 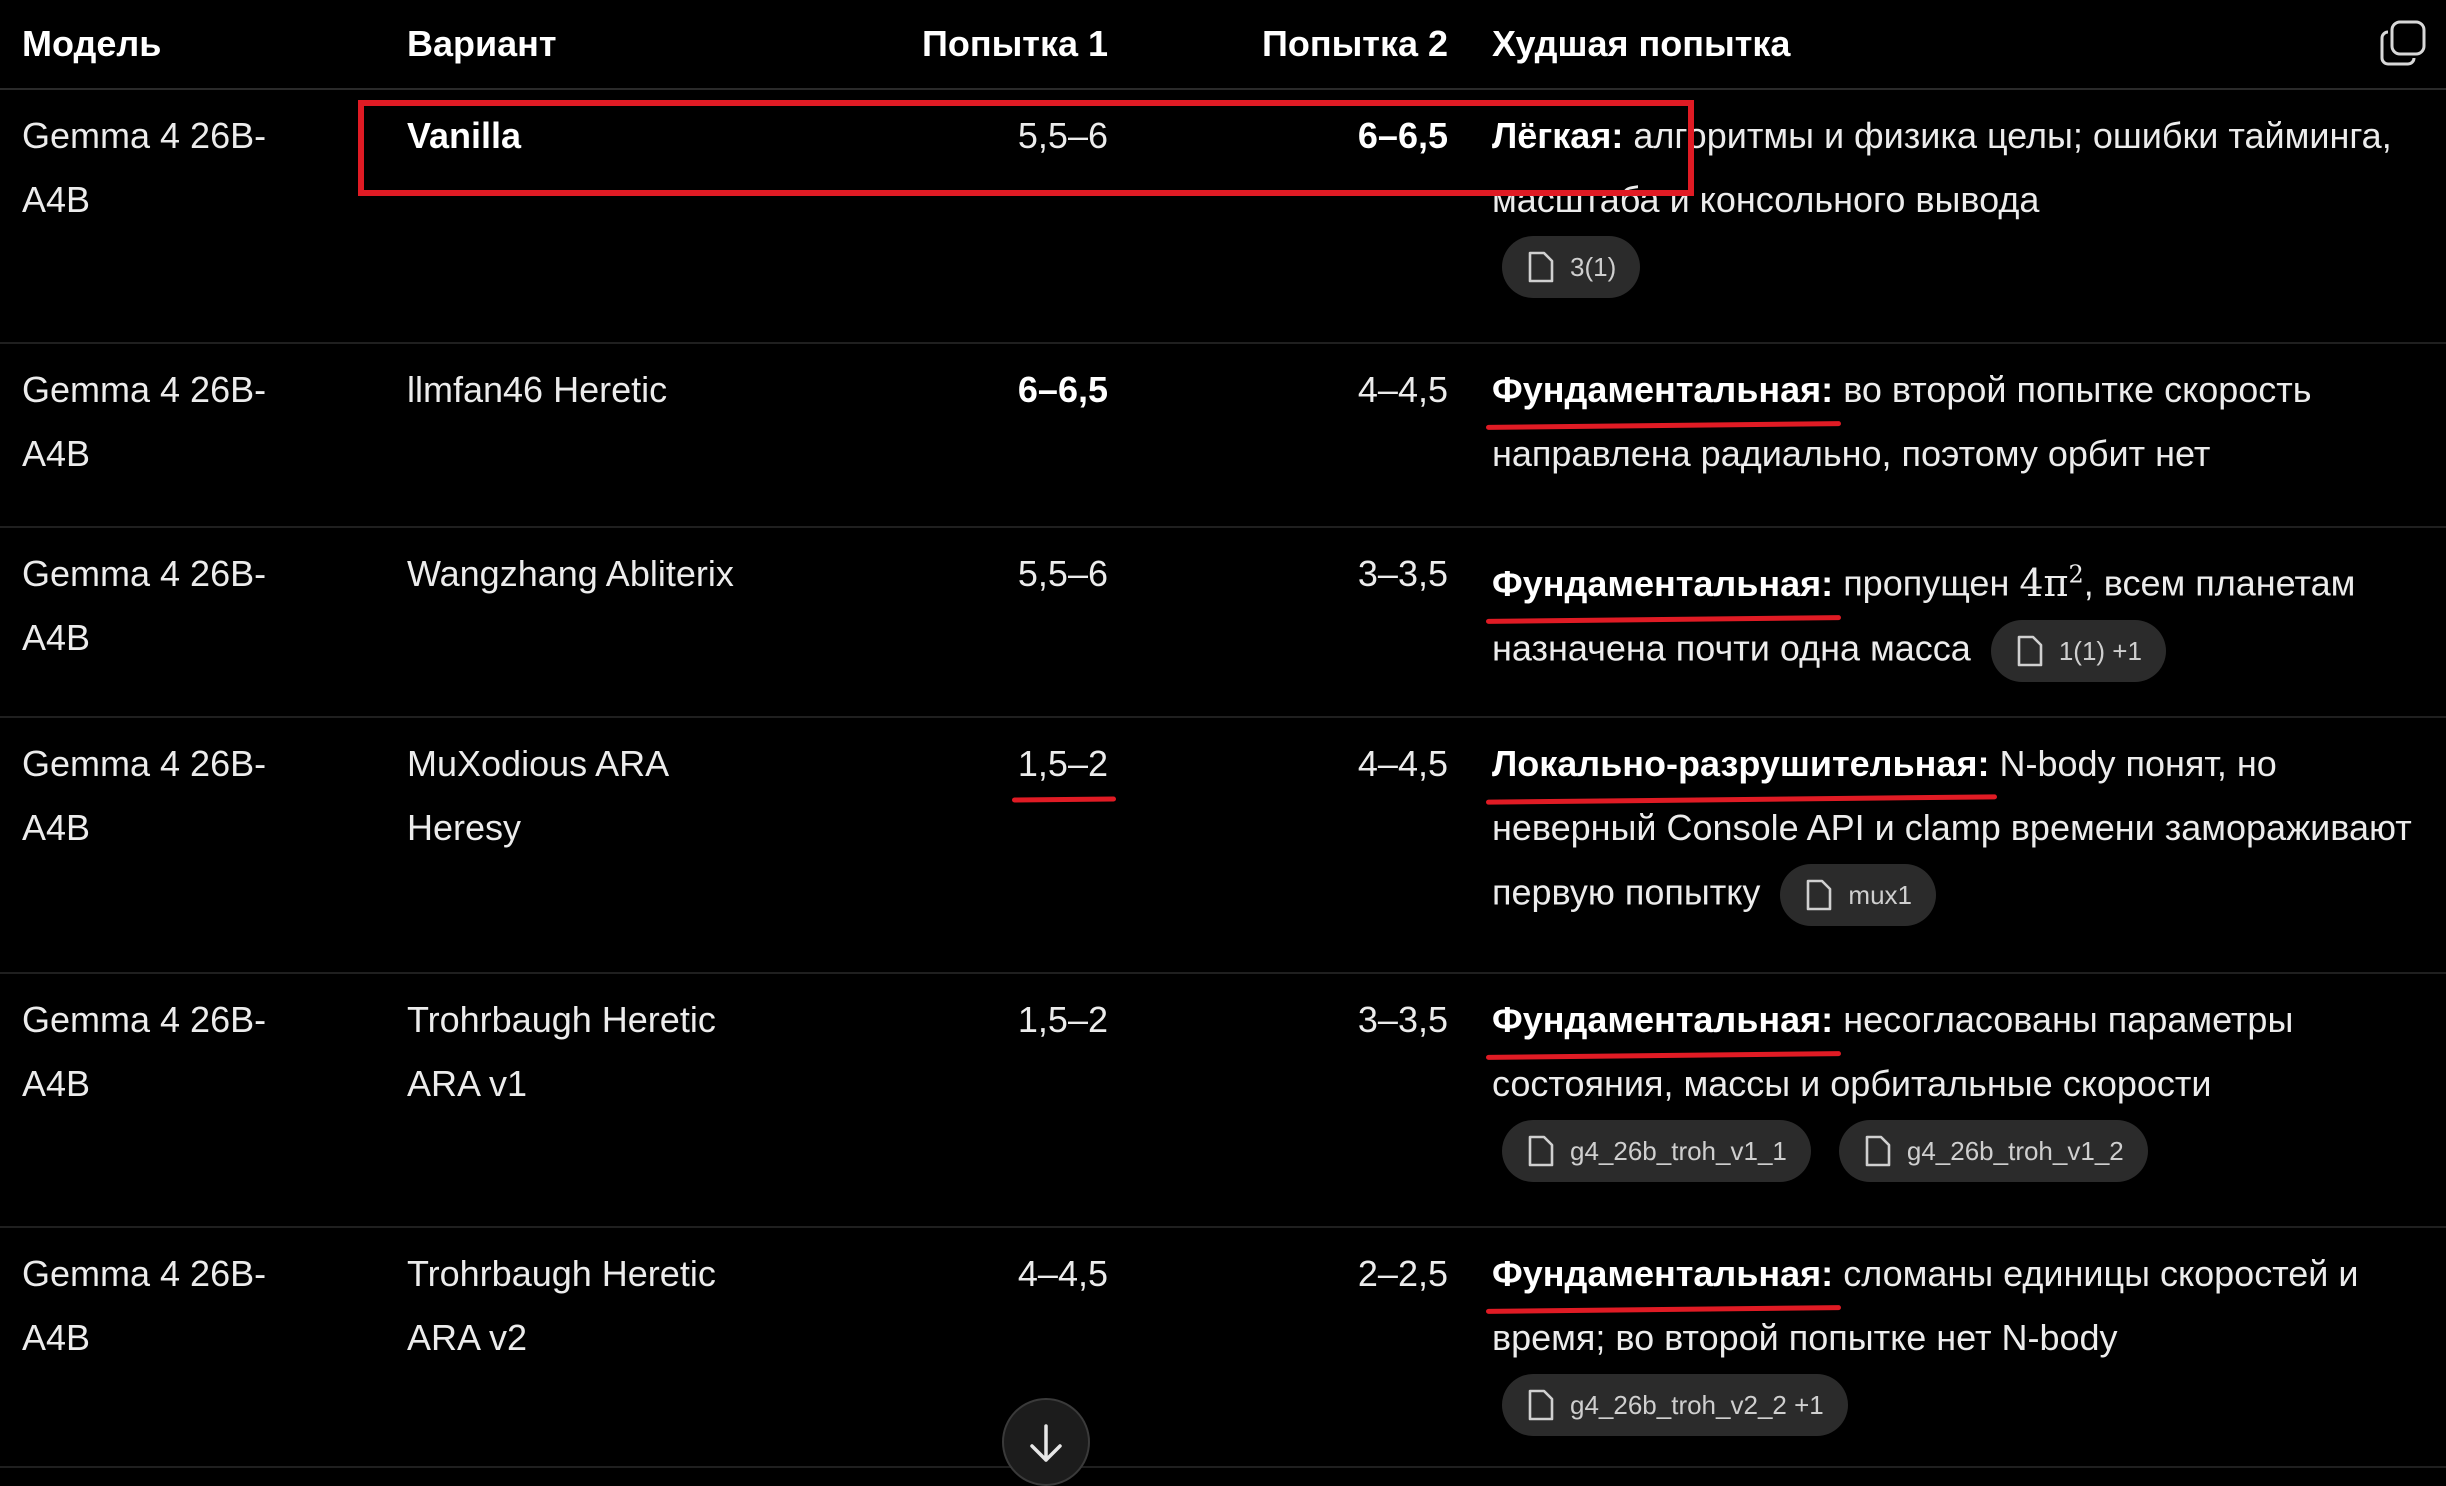 I want to click on source-chip: 1(1) +1, so click(x=2078, y=650).